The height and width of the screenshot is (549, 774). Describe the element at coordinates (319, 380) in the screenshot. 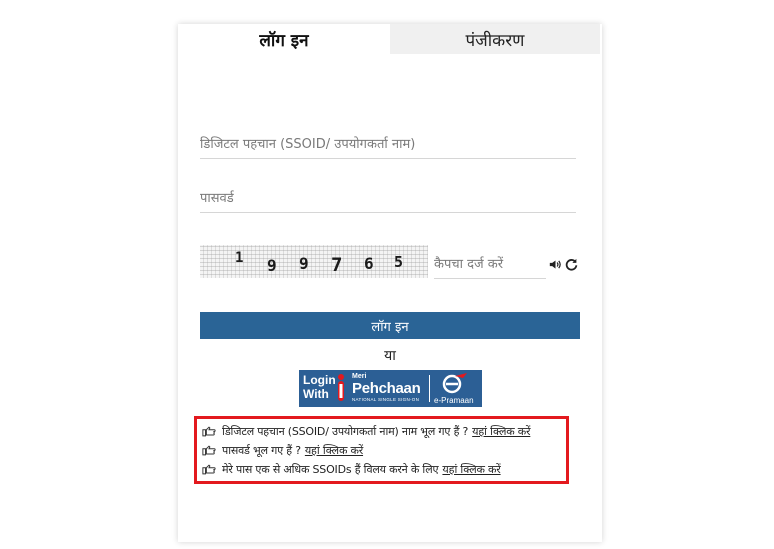

I see `pehchaan-line1: Login` at that location.